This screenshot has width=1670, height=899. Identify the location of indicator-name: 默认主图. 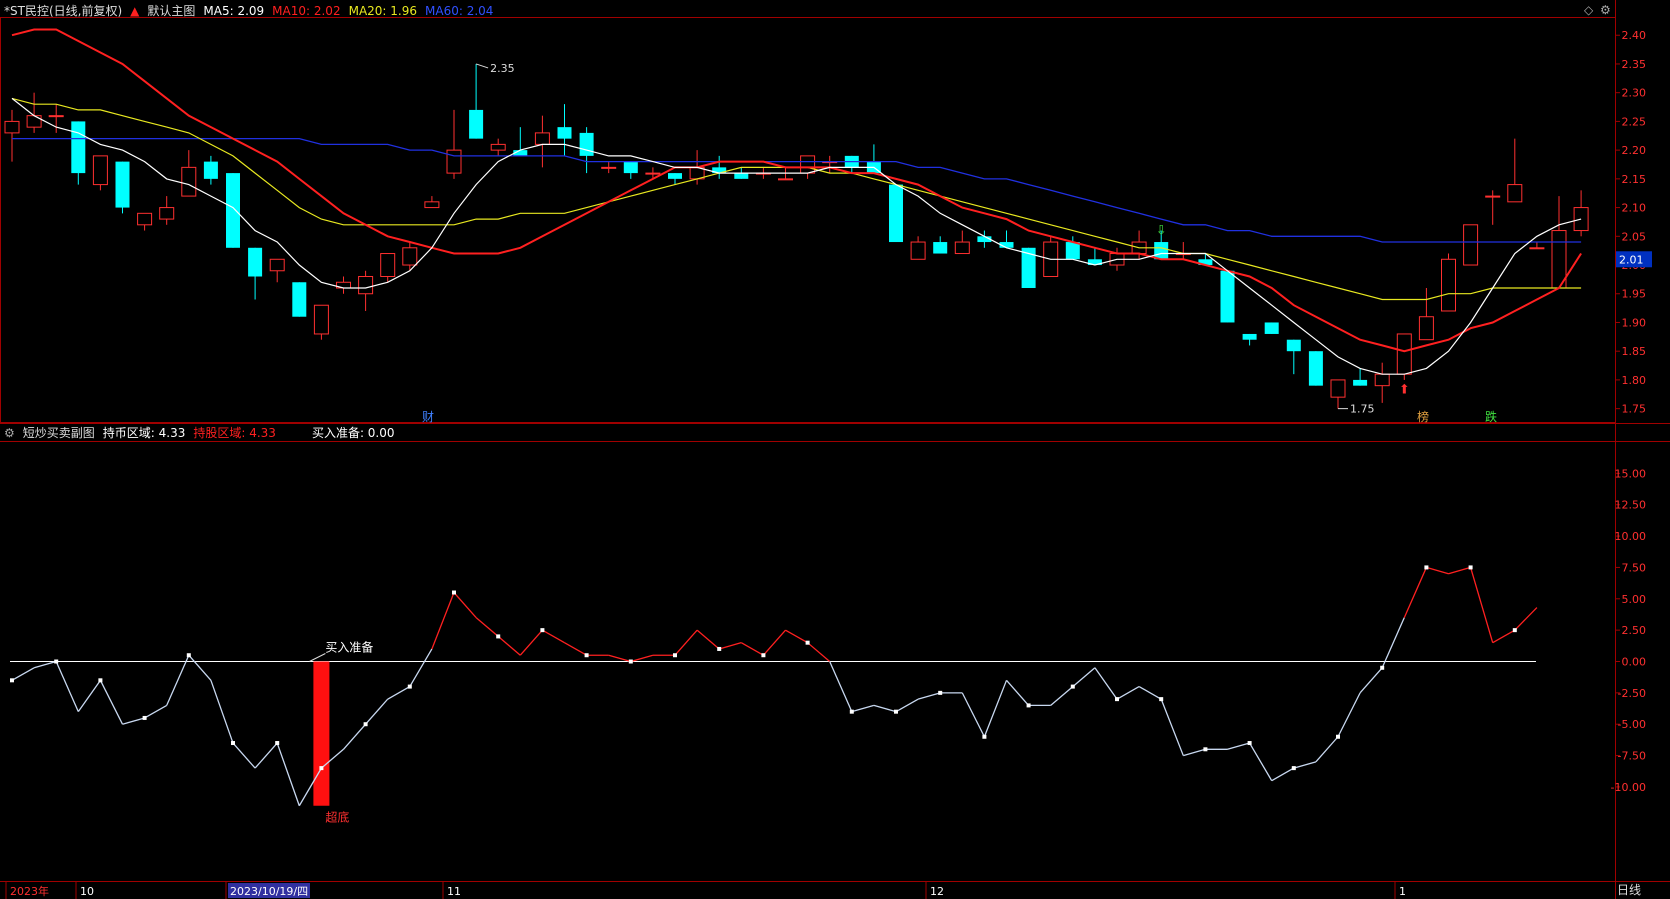
(171, 10).